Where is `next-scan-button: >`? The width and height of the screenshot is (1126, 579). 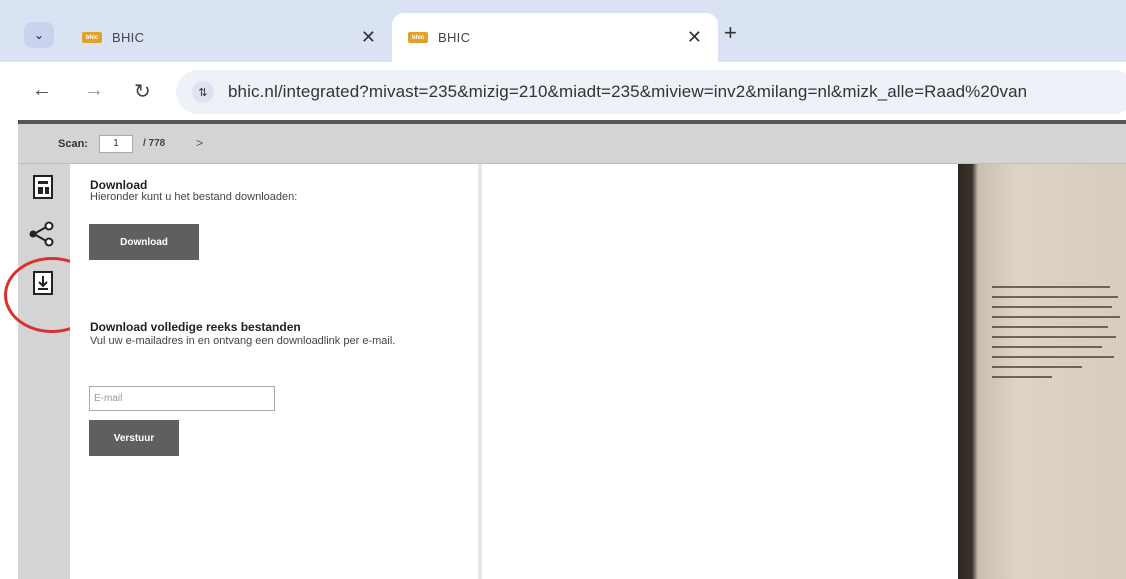
next-scan-button: > is located at coordinates (199, 143).